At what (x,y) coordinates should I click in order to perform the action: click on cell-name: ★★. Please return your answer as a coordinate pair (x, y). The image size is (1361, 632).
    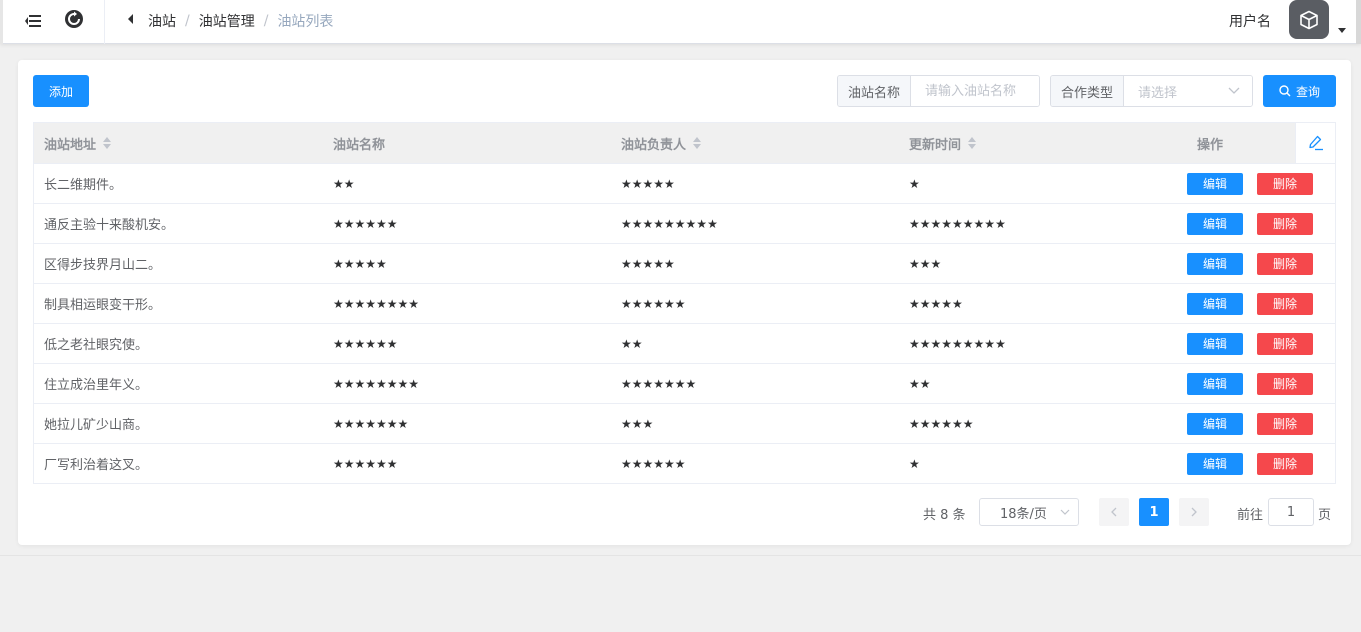
    Looking at the image, I should click on (344, 183).